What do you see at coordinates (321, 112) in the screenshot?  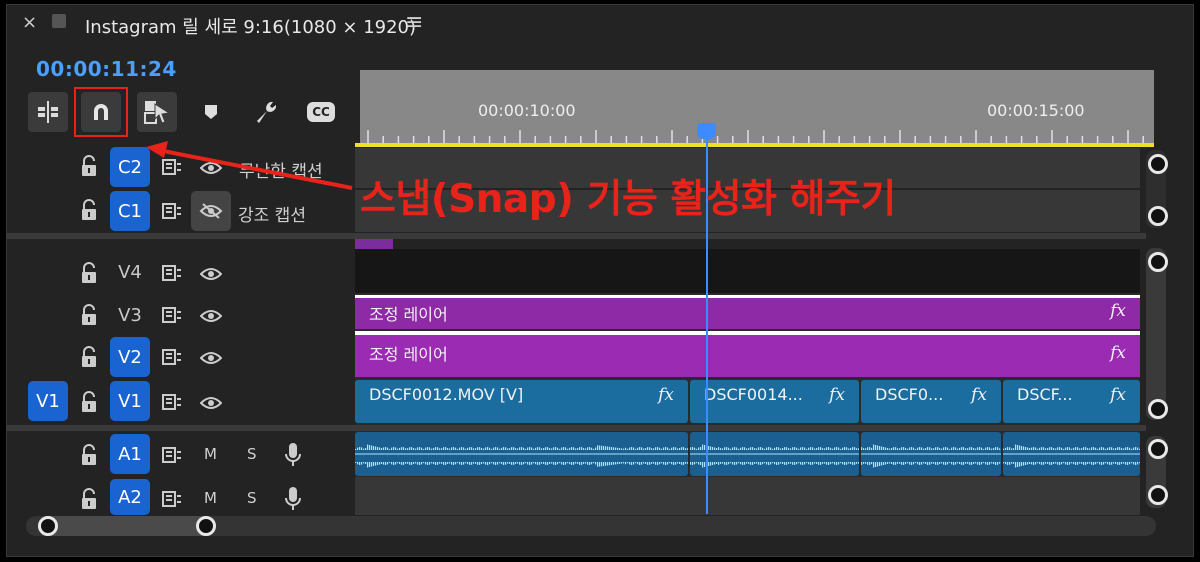 I see `captions-button: CC` at bounding box center [321, 112].